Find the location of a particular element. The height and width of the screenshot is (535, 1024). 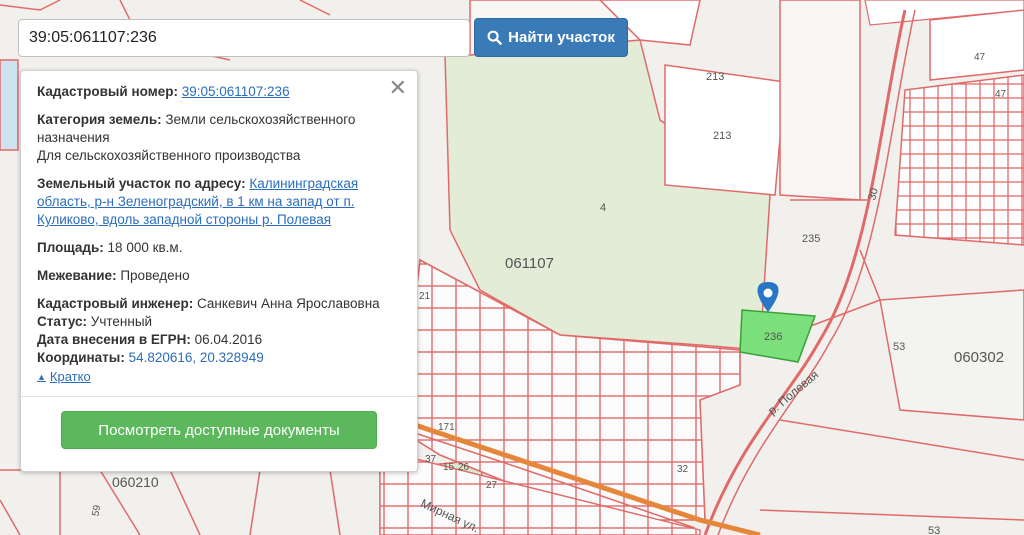

status-value: Учтенный is located at coordinates (121, 321).